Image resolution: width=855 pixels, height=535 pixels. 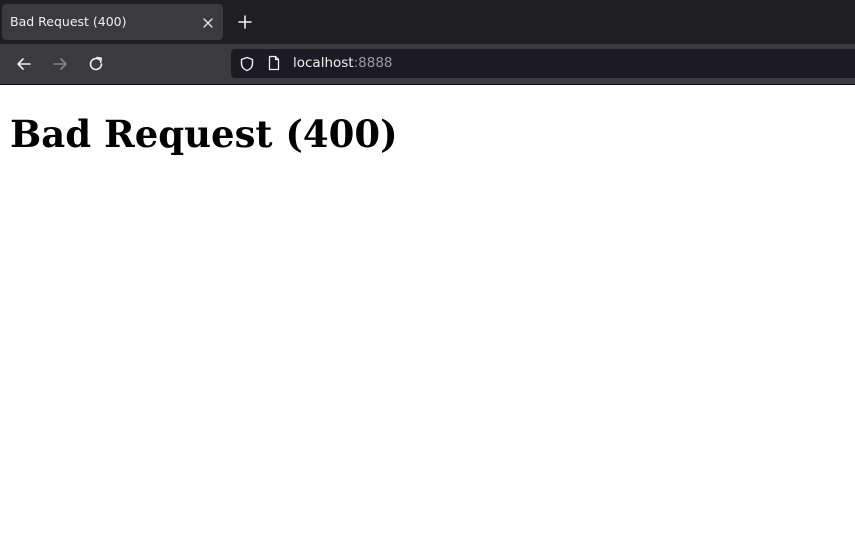 I want to click on url-host: localhost, so click(x=323, y=63).